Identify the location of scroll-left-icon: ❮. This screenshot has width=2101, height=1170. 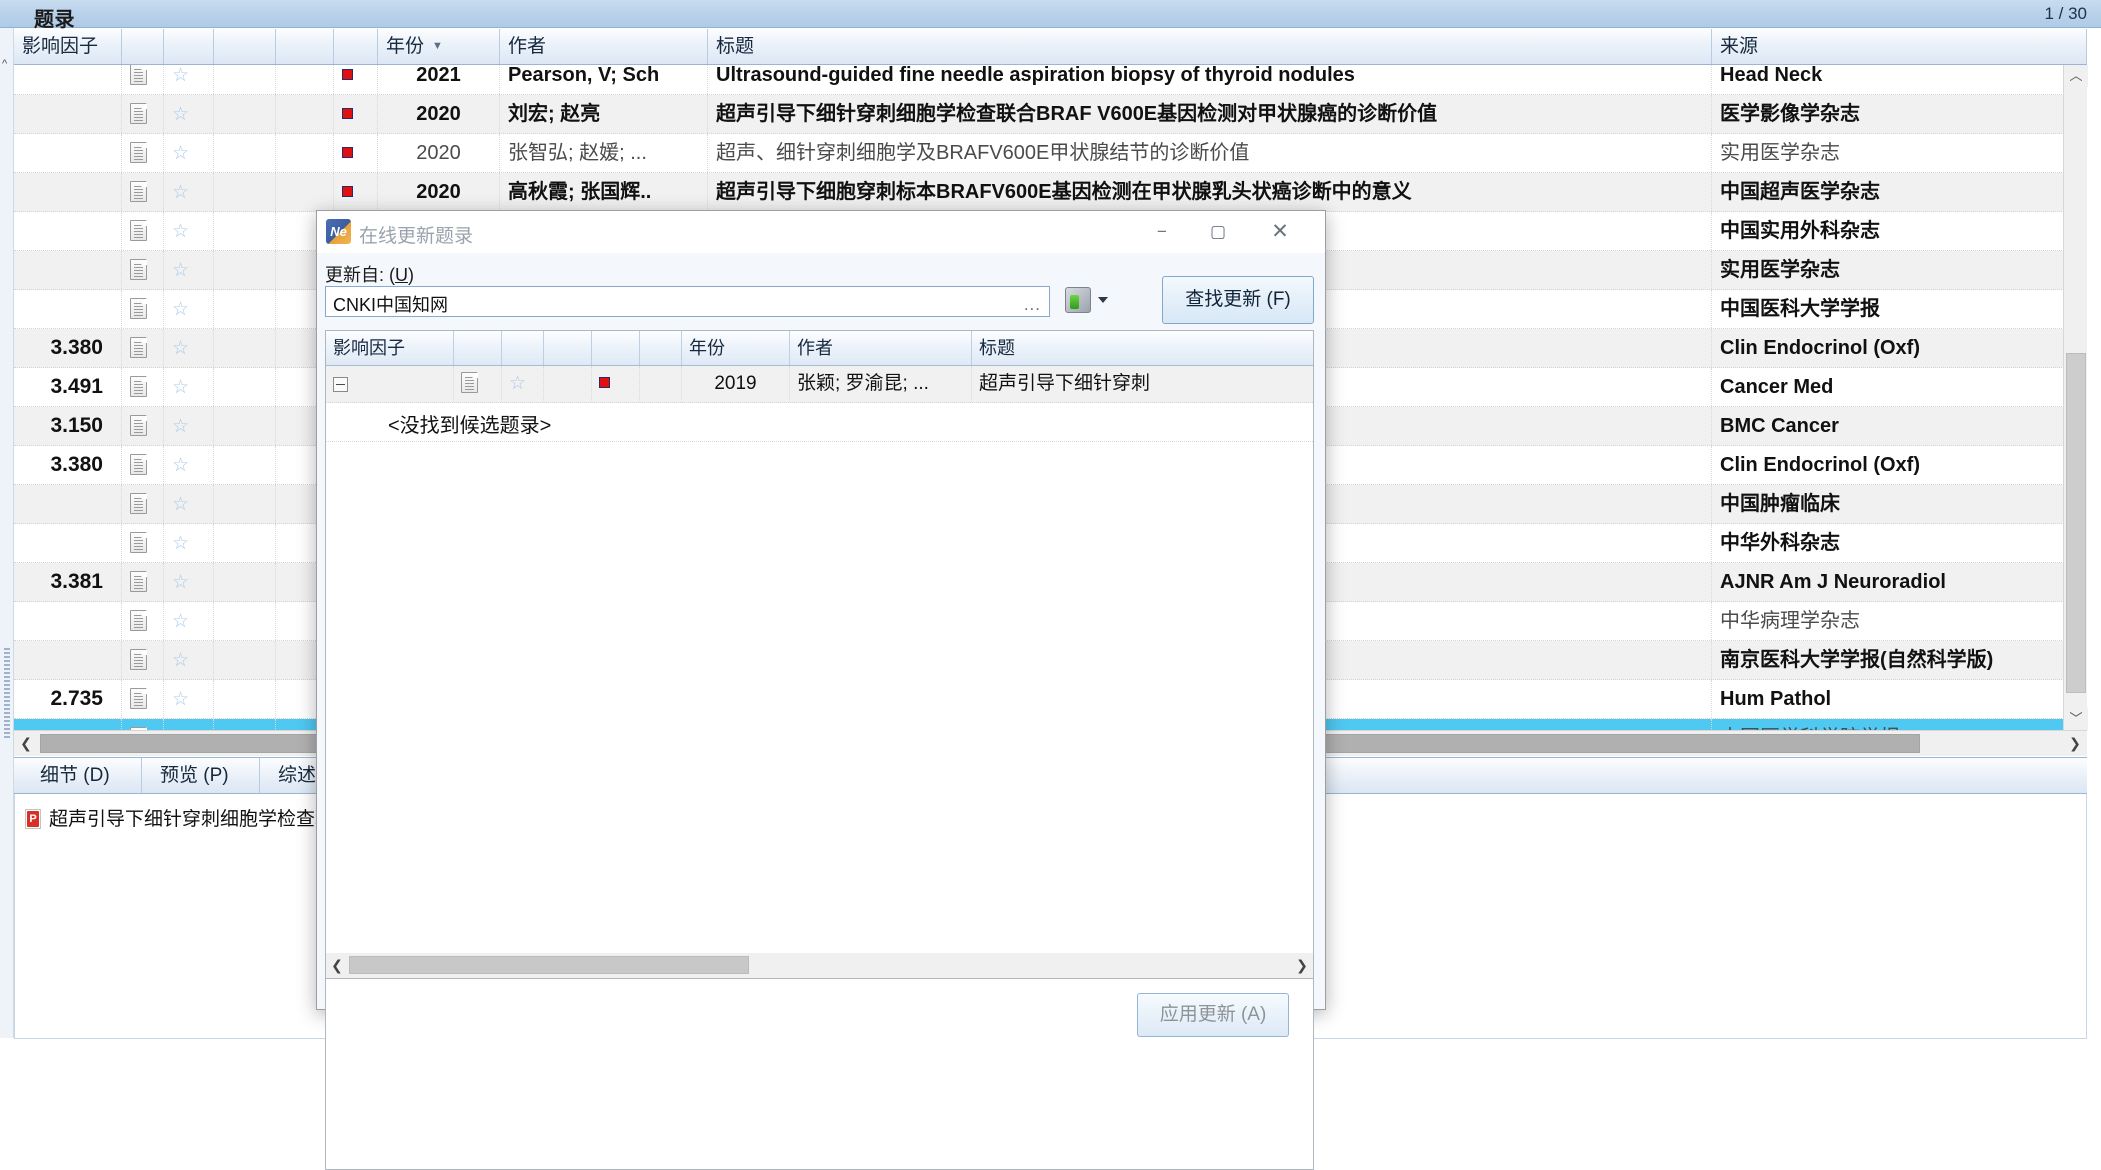
(26, 743).